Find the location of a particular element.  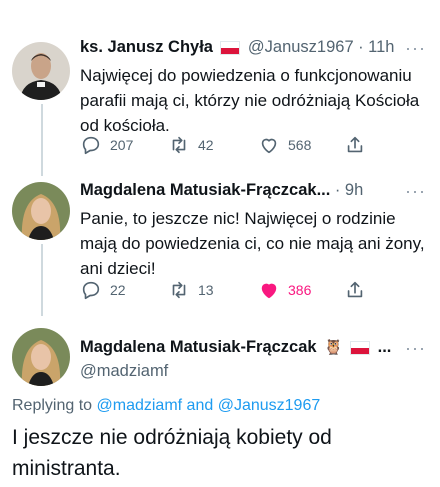

replying-to-prefix: Replying to is located at coordinates (52, 405).